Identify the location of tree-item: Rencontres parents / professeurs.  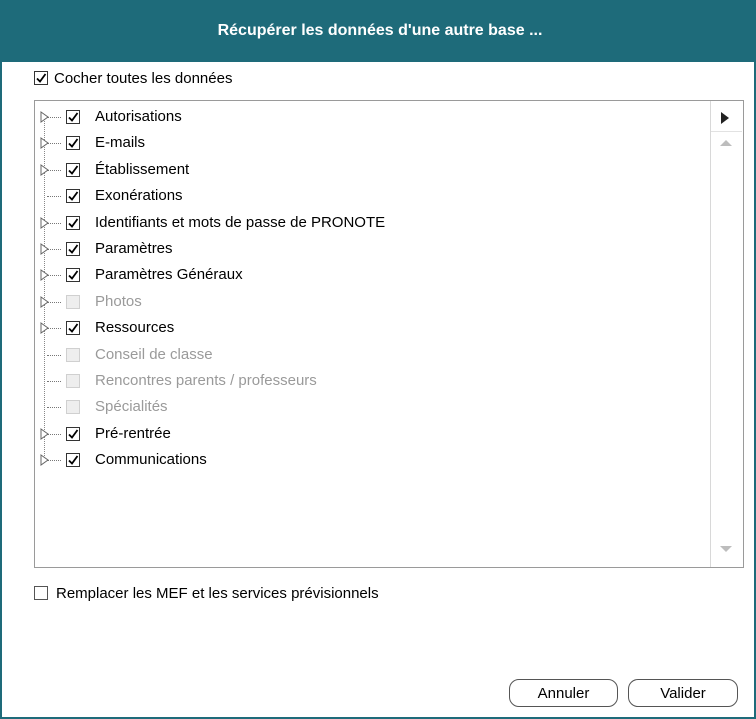
(370, 381).